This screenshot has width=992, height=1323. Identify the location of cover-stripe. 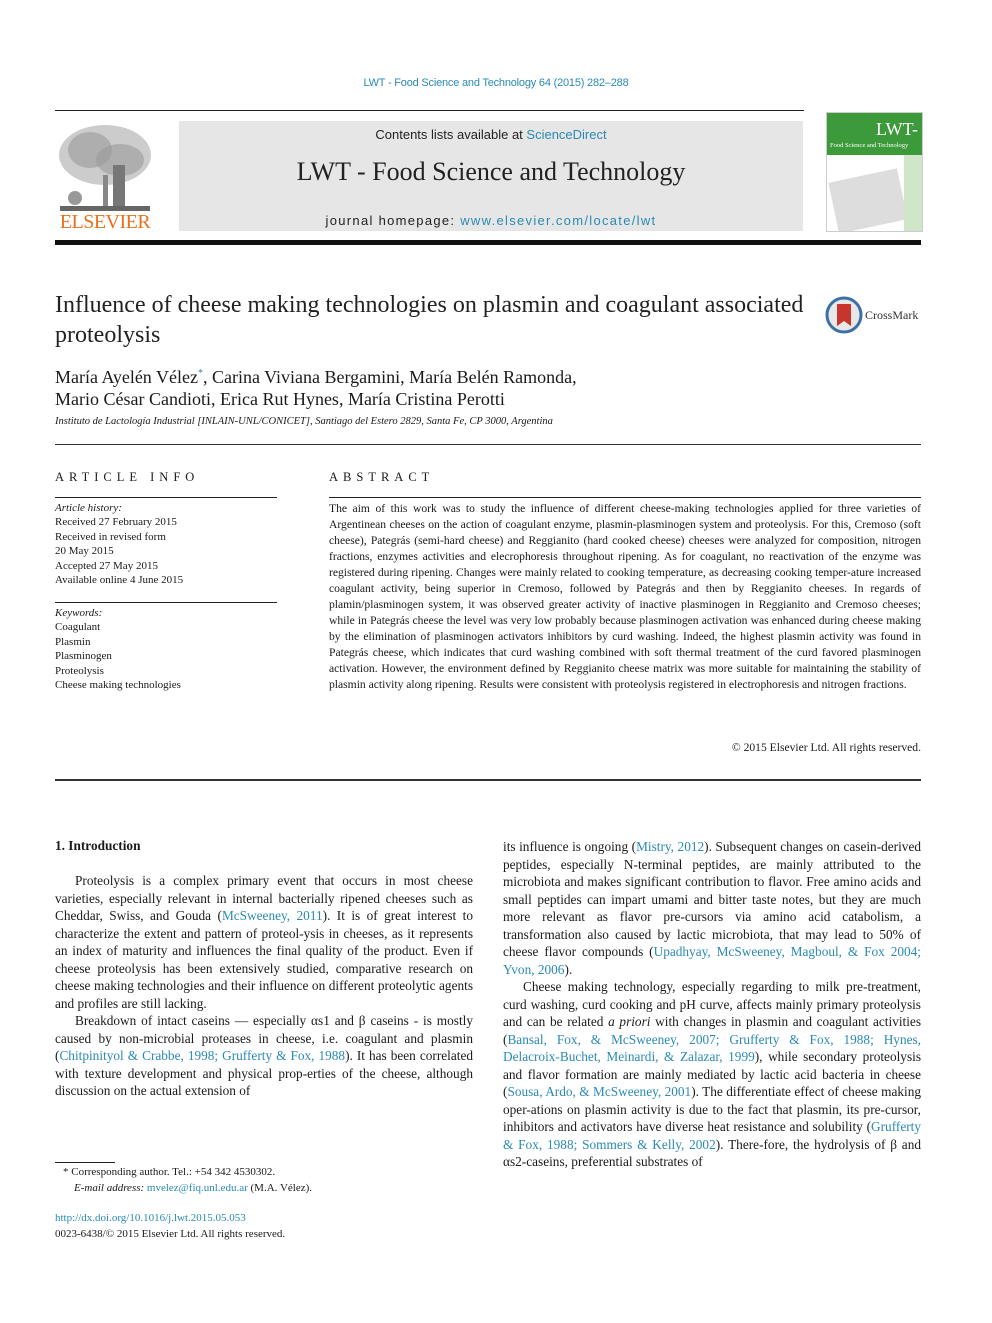
(913, 193).